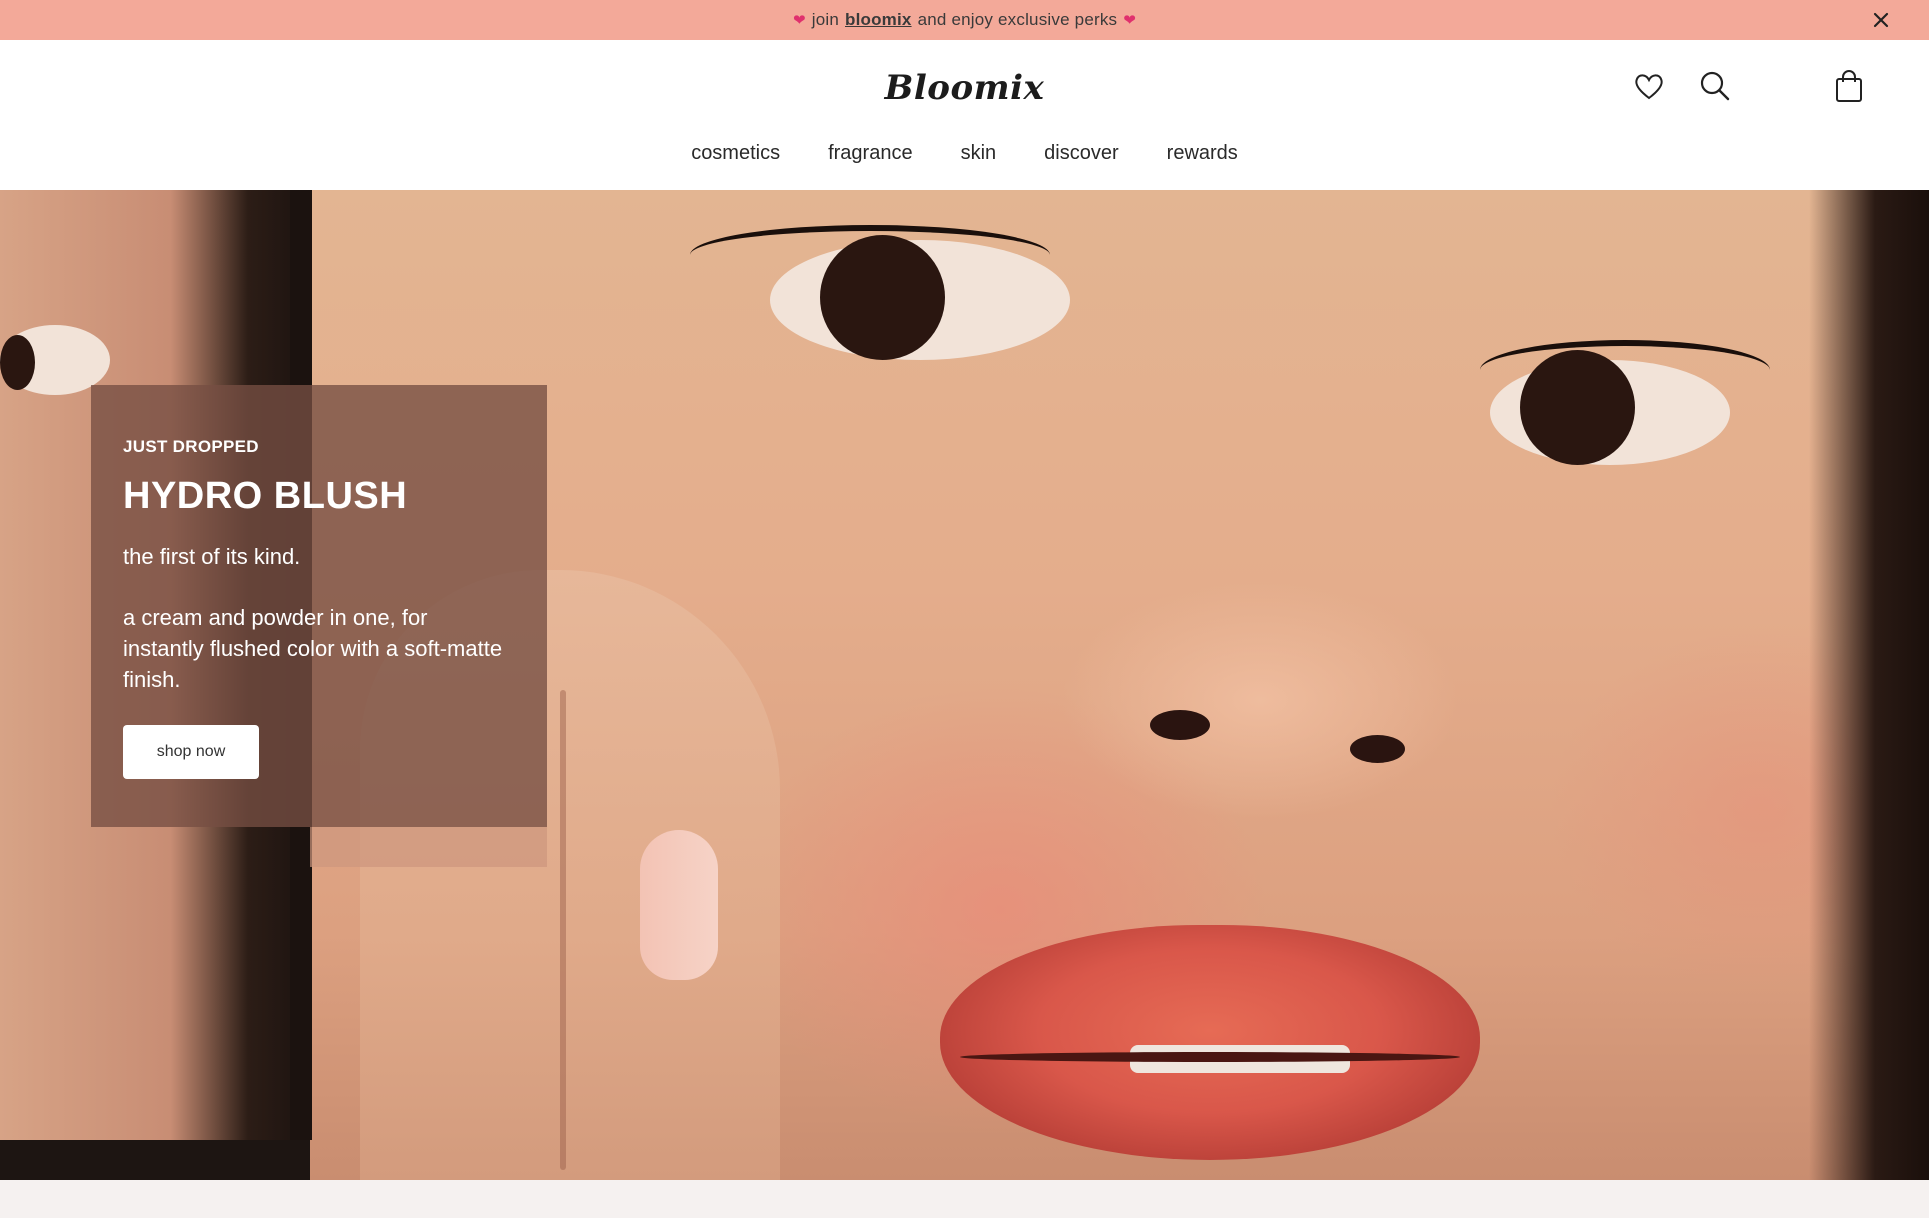 Image resolution: width=1929 pixels, height=1218 pixels. What do you see at coordinates (1081, 153) in the screenshot?
I see `nav-item-discover: discover` at bounding box center [1081, 153].